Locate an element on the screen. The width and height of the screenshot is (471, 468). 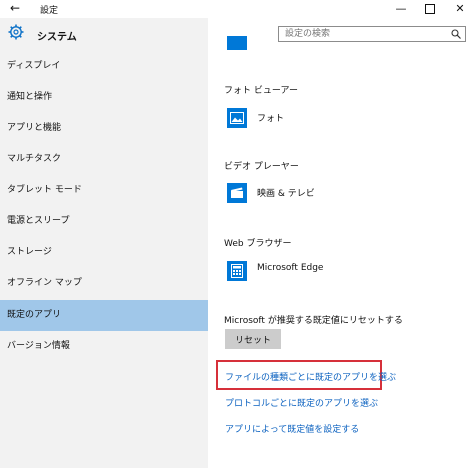
sidebar-item-about: バージョン情報 is located at coordinates (104, 346).